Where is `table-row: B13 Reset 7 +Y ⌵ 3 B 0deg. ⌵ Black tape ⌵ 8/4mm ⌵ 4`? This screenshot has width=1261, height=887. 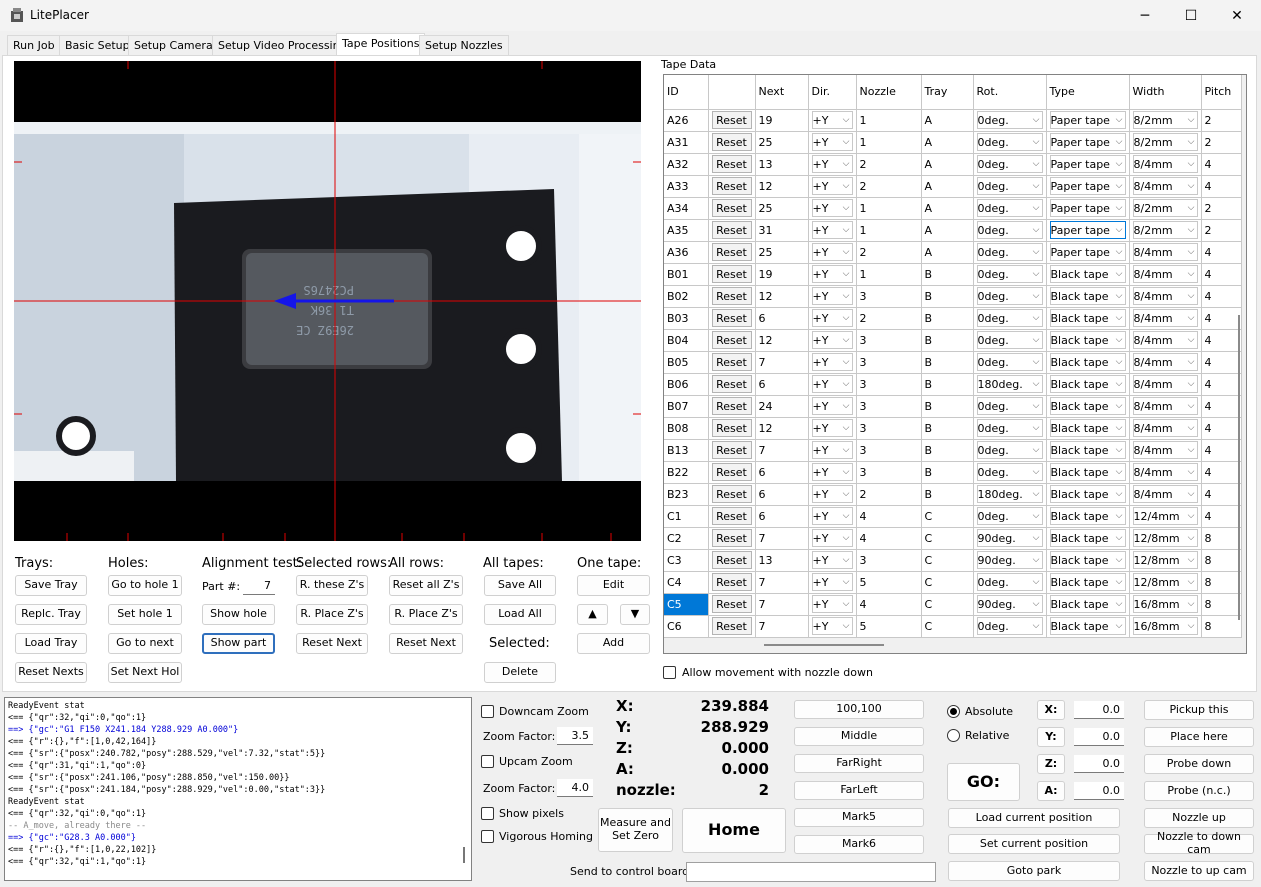
table-row: B13 Reset 7 +Y ⌵ 3 B 0deg. ⌵ Black tape ⌵ 8/4mm ⌵ 4 is located at coordinates (953, 450).